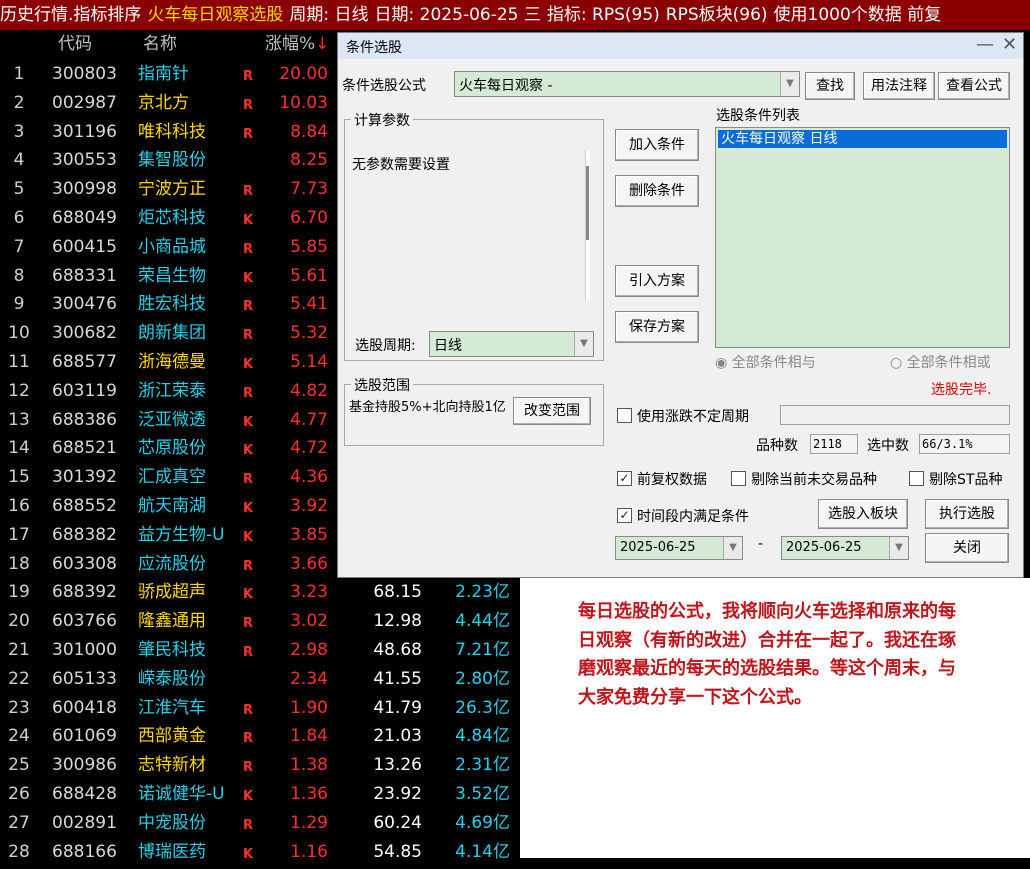  I want to click on import-scheme-button: 引入方案, so click(657, 281).